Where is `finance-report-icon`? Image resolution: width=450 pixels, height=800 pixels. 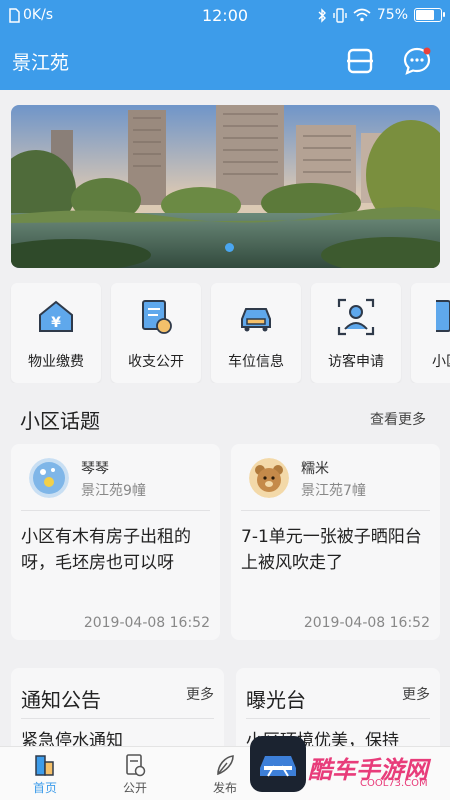 finance-report-icon is located at coordinates (157, 317).